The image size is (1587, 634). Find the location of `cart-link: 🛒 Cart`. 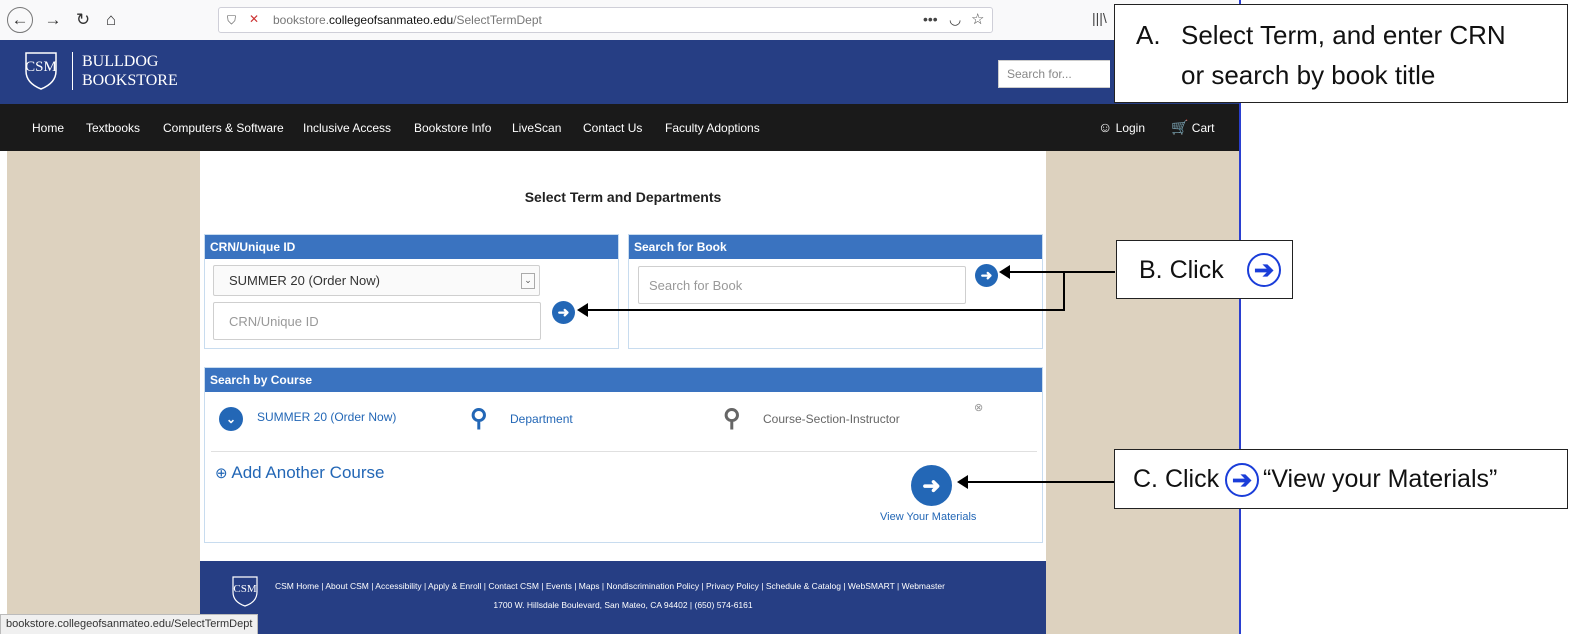

cart-link: 🛒 Cart is located at coordinates (1192, 127).